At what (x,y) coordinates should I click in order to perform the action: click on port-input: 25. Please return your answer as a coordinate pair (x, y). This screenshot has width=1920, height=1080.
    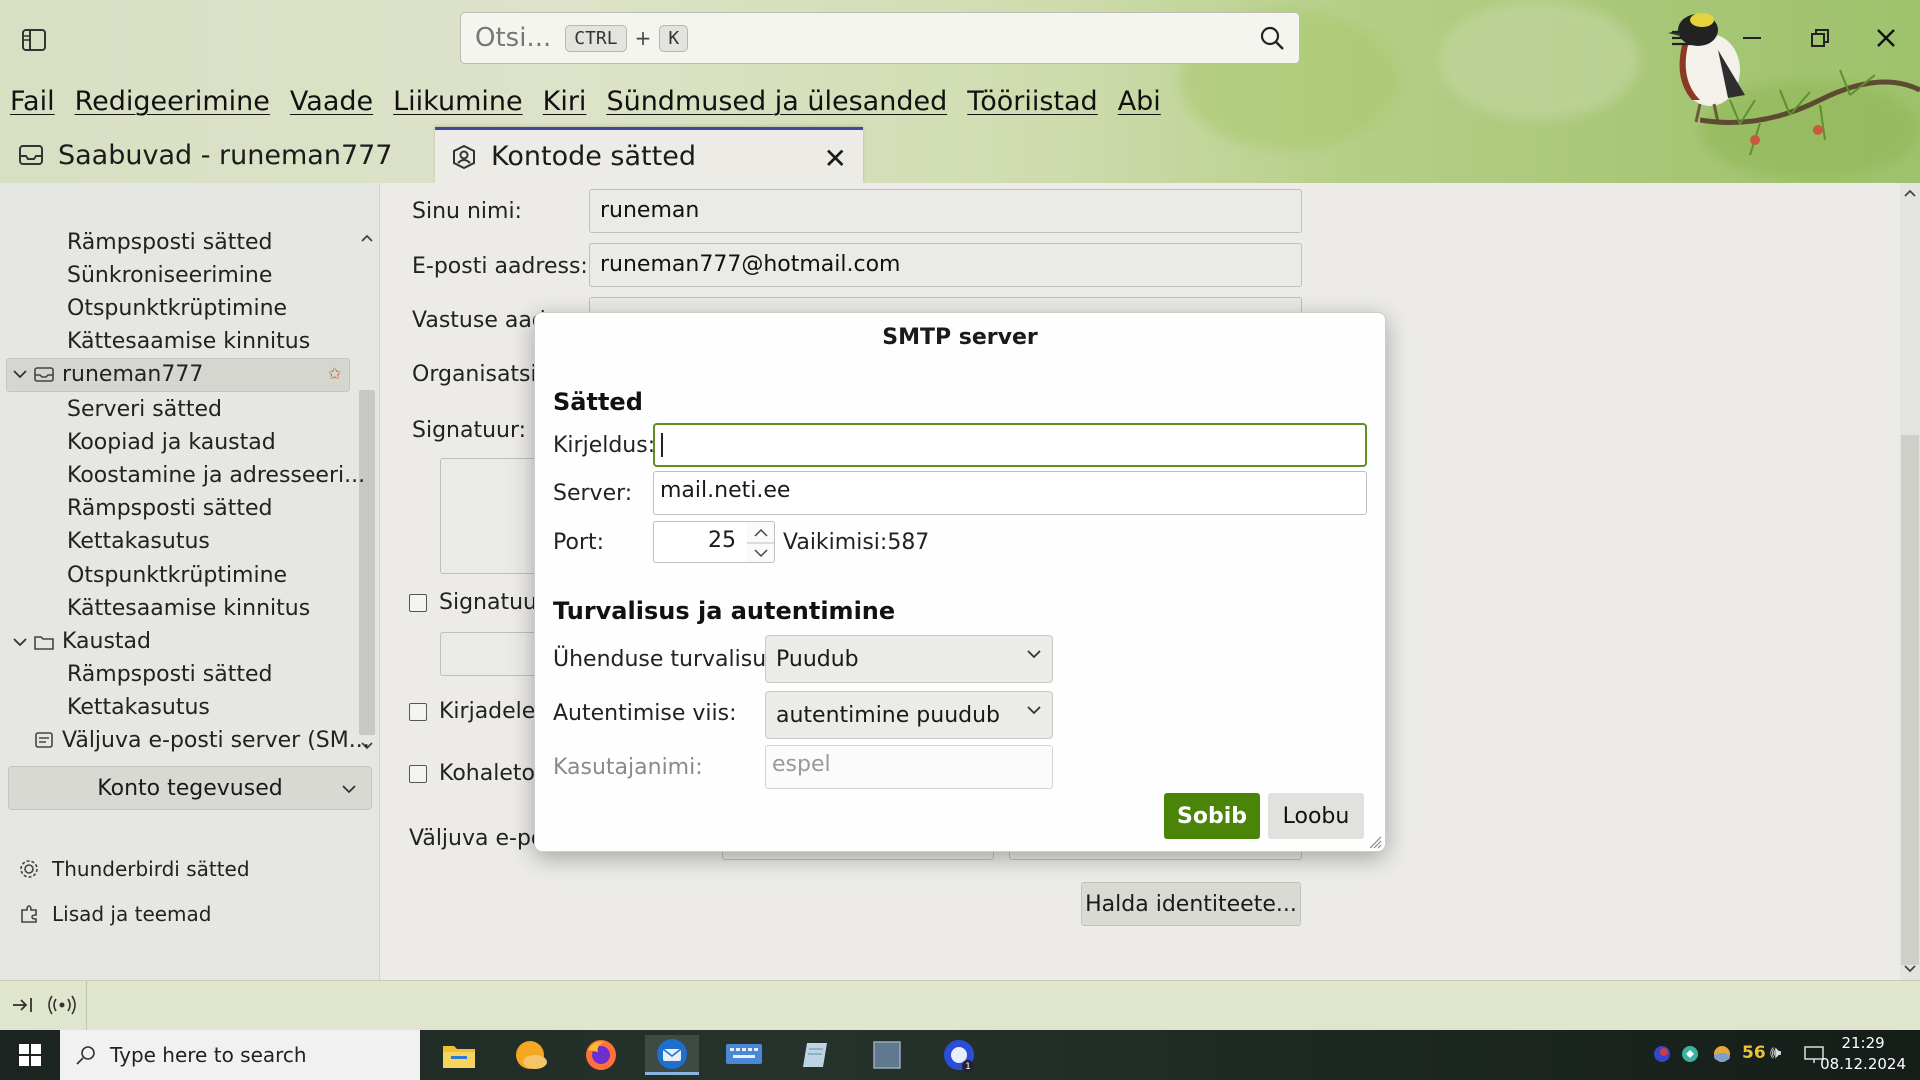
    Looking at the image, I should click on (701, 542).